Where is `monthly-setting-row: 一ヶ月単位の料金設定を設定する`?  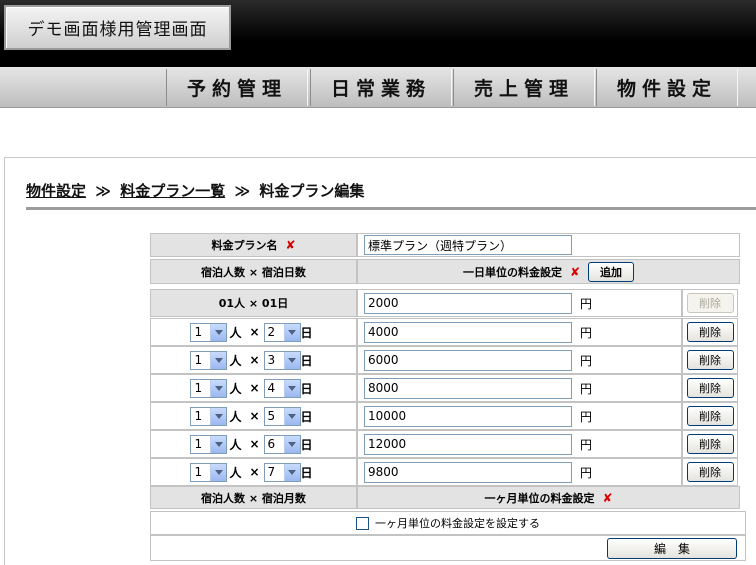 monthly-setting-row: 一ヶ月単位の料金設定を設定する is located at coordinates (448, 523).